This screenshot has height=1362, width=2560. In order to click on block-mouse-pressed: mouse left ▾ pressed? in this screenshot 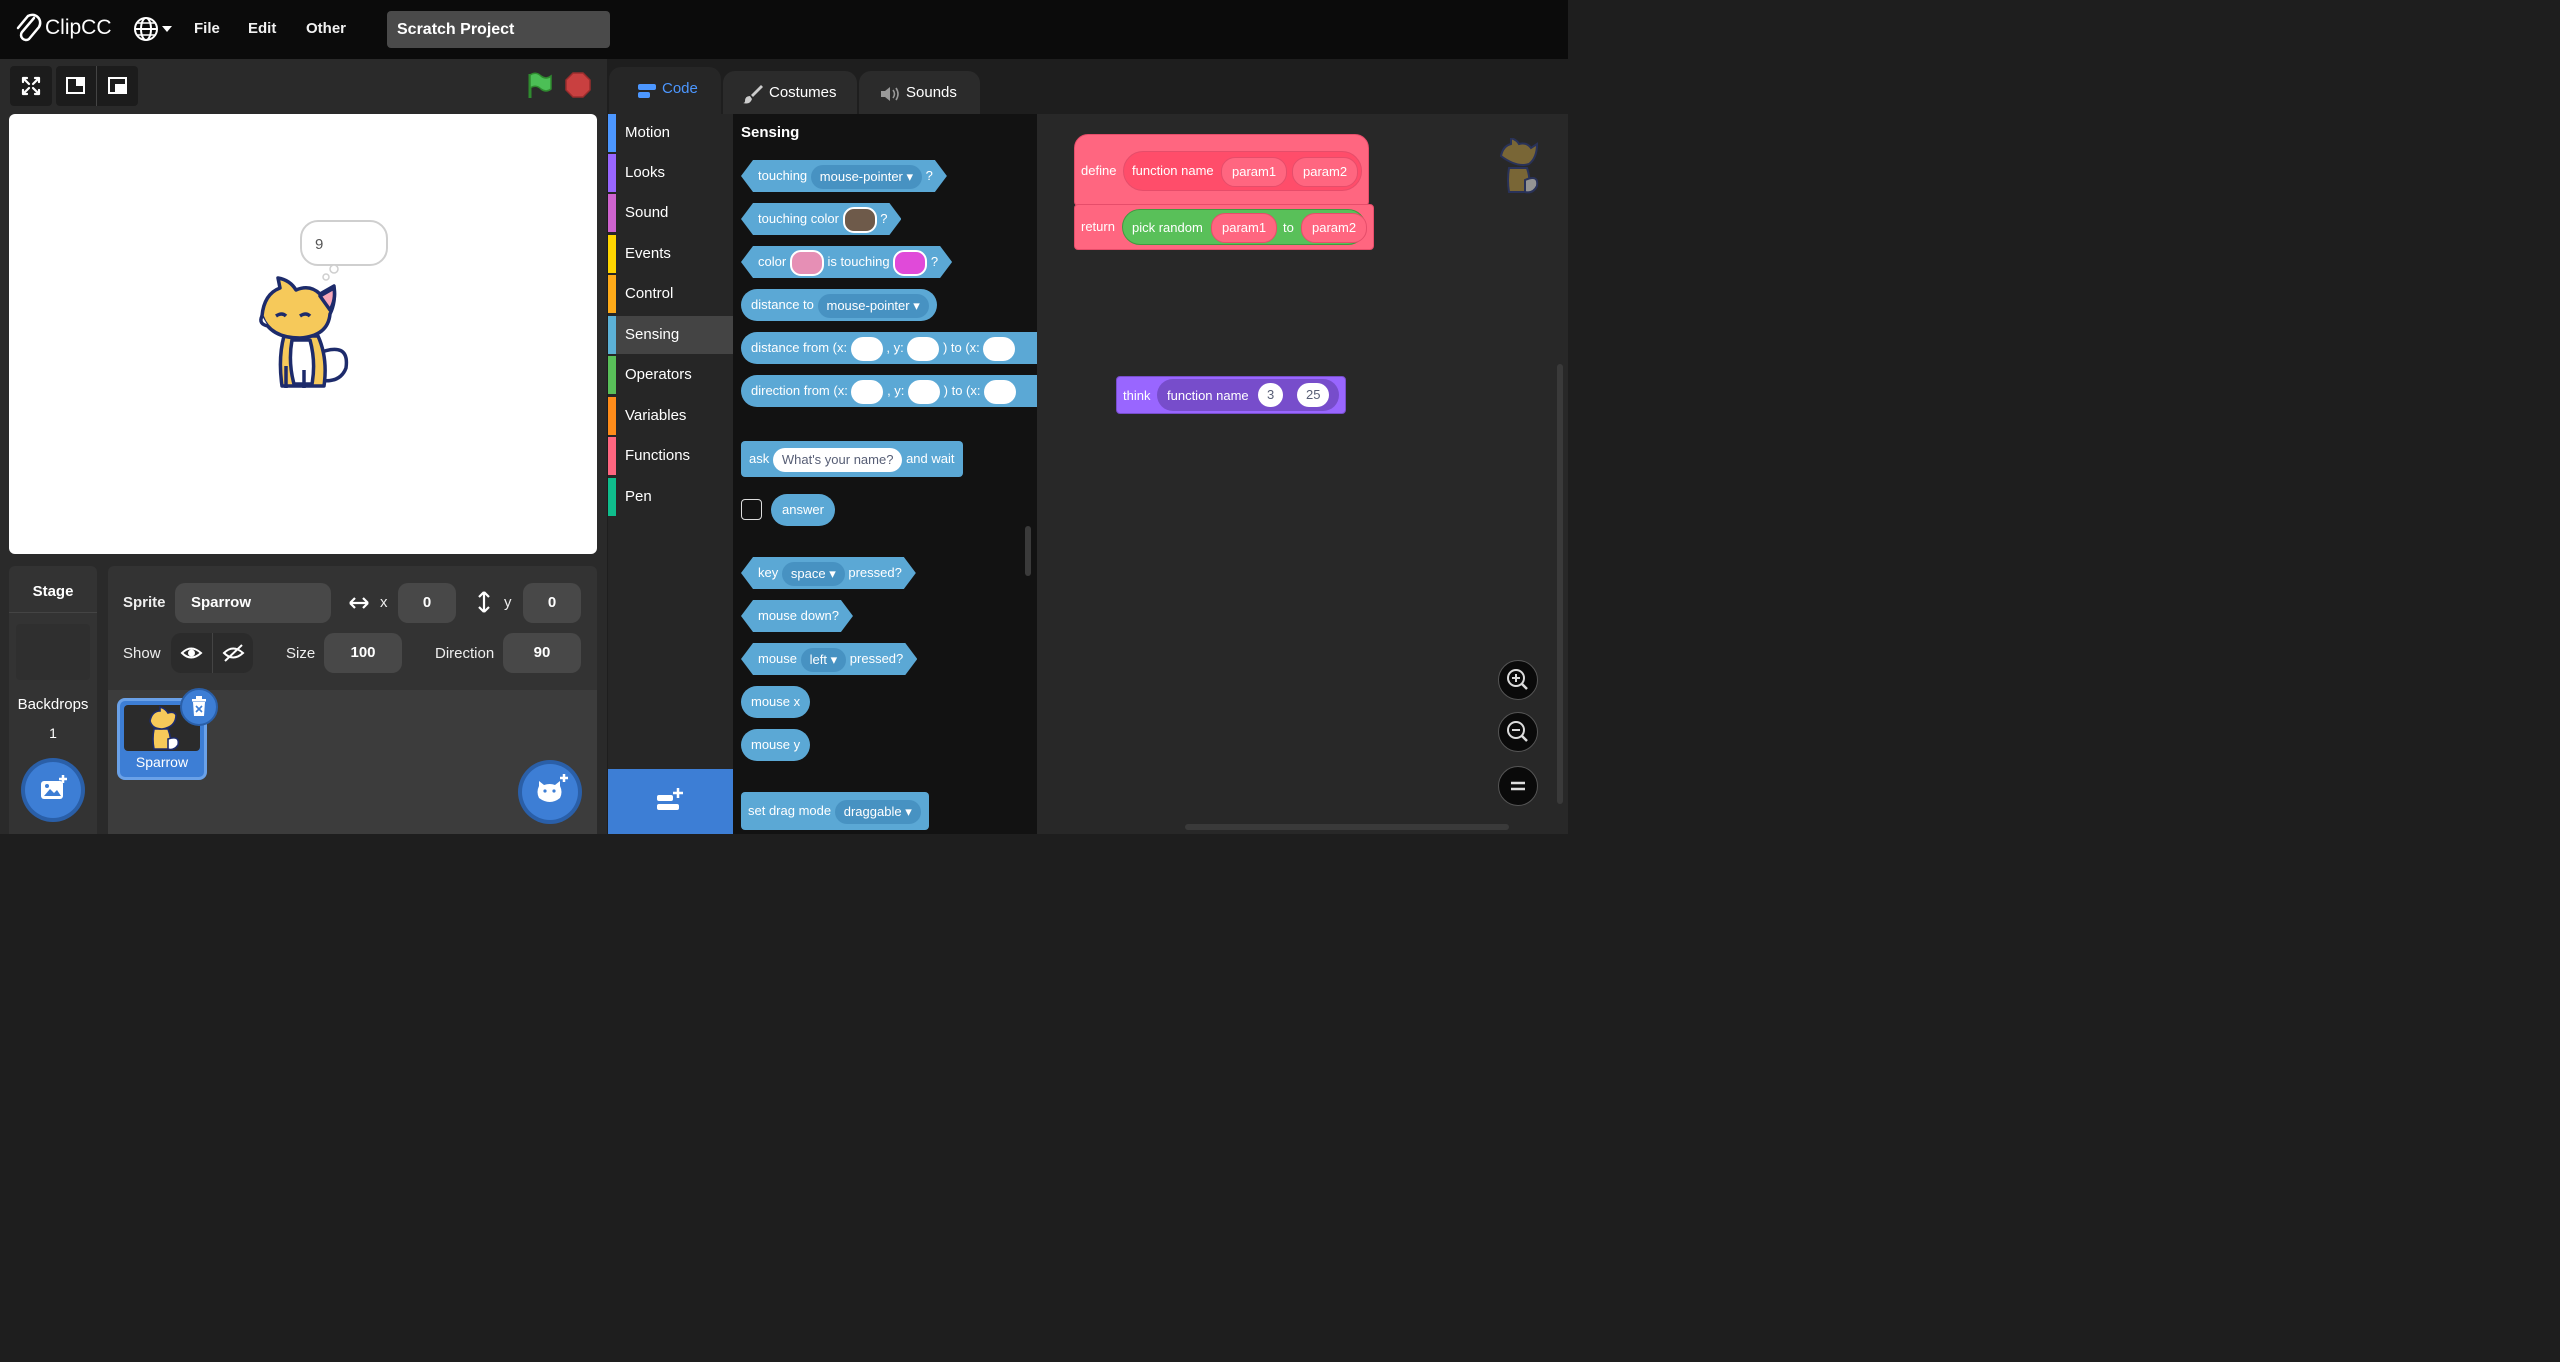, I will do `click(829, 659)`.